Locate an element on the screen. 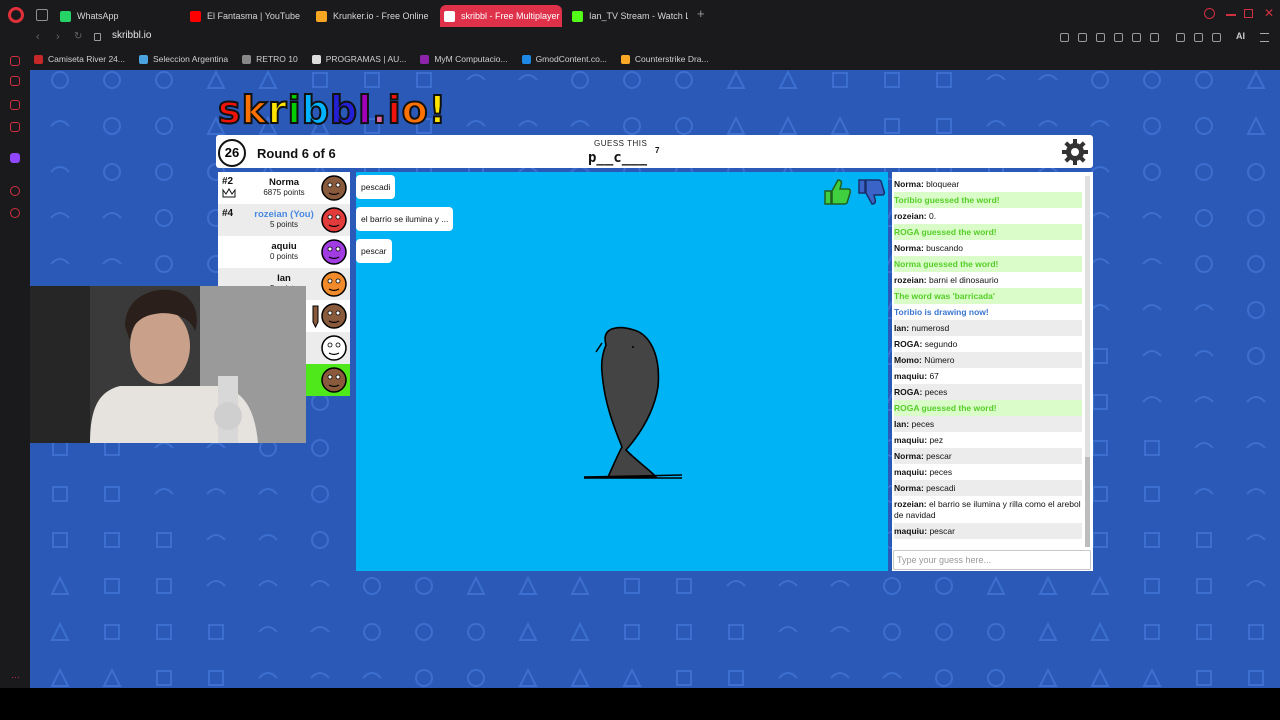 This screenshot has width=1280, height=720. sidebar-player-icon is located at coordinates (15, 191).